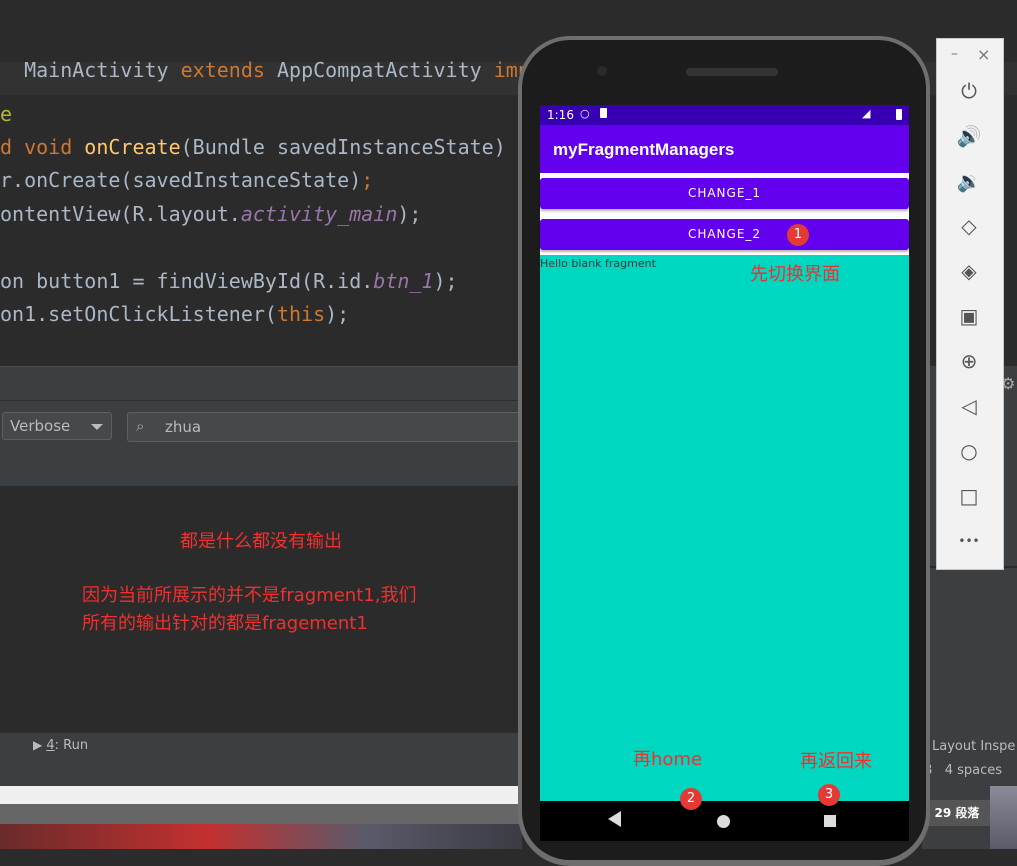 The width and height of the screenshot is (1017, 866). What do you see at coordinates (795, 274) in the screenshot?
I see `note-switch-first: 先切换界面` at bounding box center [795, 274].